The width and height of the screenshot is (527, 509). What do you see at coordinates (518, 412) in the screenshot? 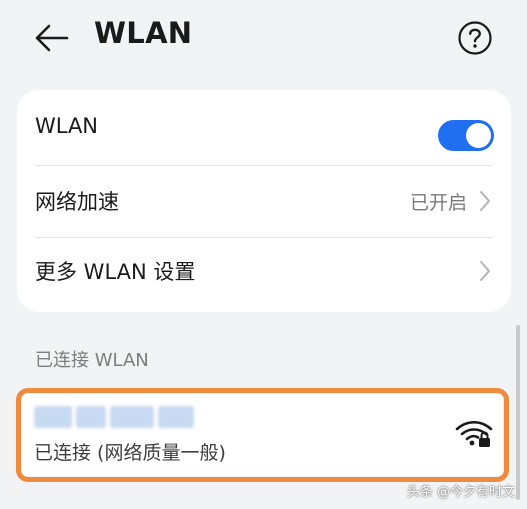
I see `scrollbar` at bounding box center [518, 412].